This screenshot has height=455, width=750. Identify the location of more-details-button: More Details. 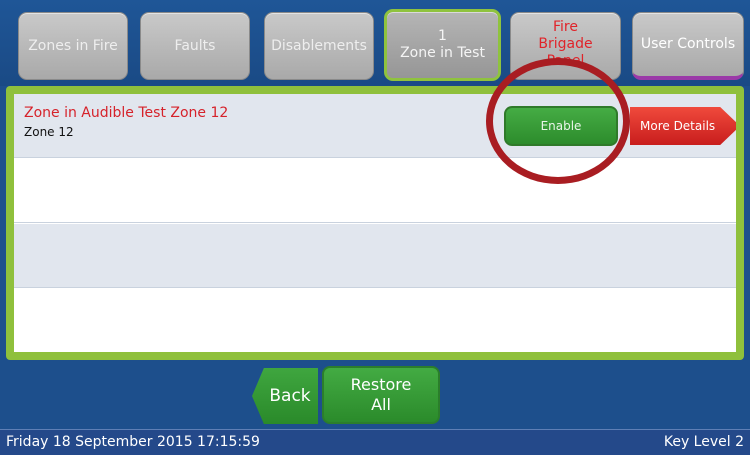
(683, 126).